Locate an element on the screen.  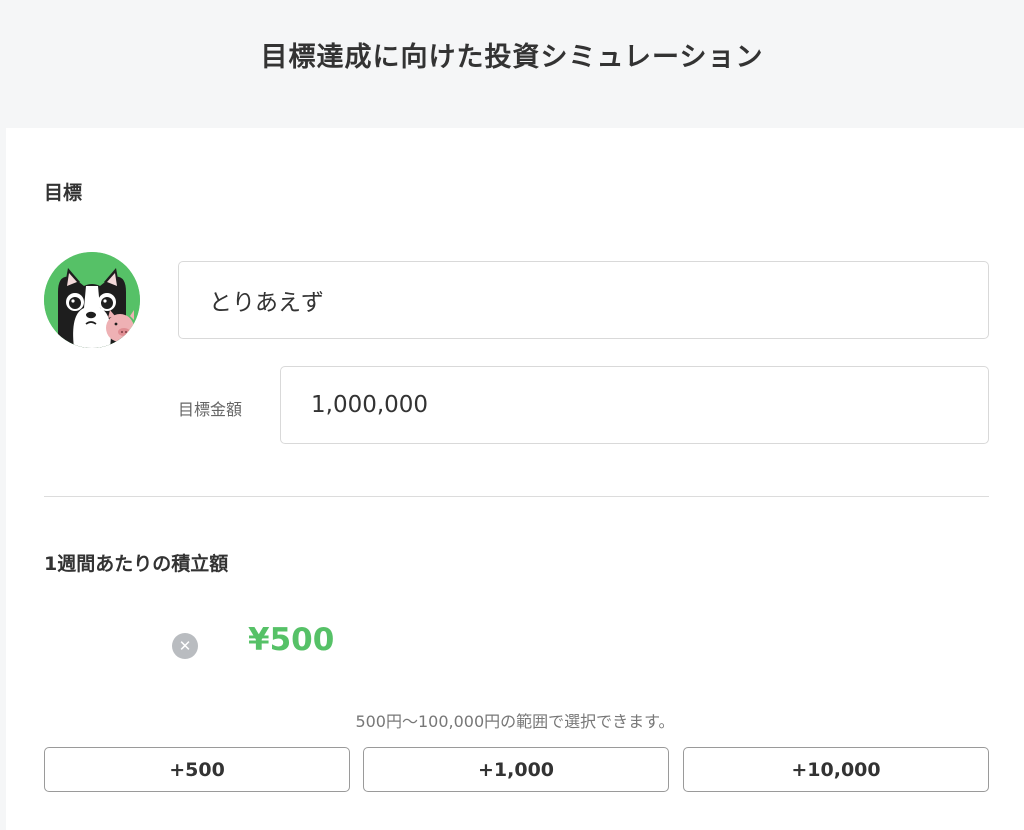
dog-avatar-image is located at coordinates (92, 300).